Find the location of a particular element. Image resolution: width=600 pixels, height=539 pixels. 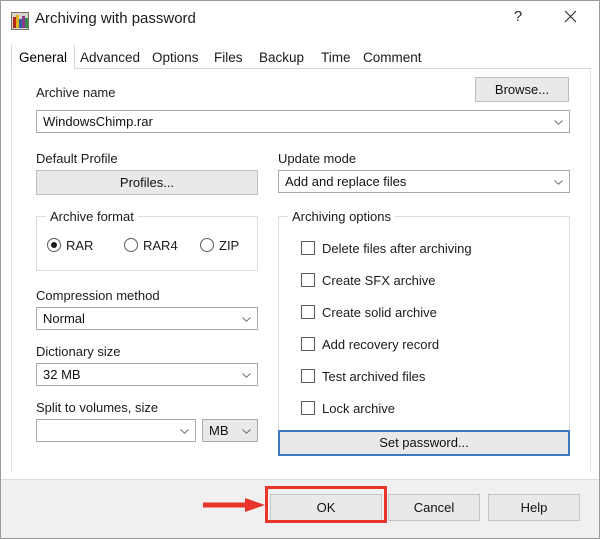

radio-rar4: RAR4 is located at coordinates (151, 245).